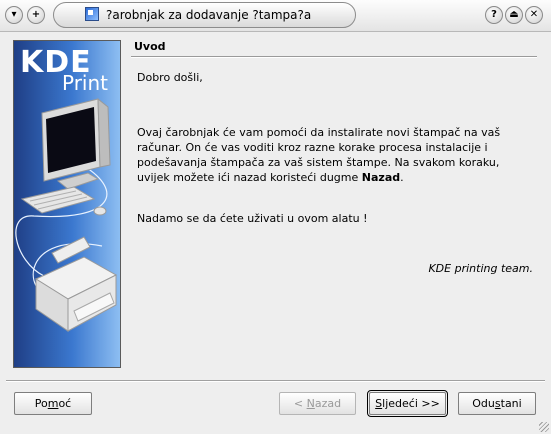 The height and width of the screenshot is (434, 551). I want to click on cancel-button: Odu s tani, so click(497, 403).